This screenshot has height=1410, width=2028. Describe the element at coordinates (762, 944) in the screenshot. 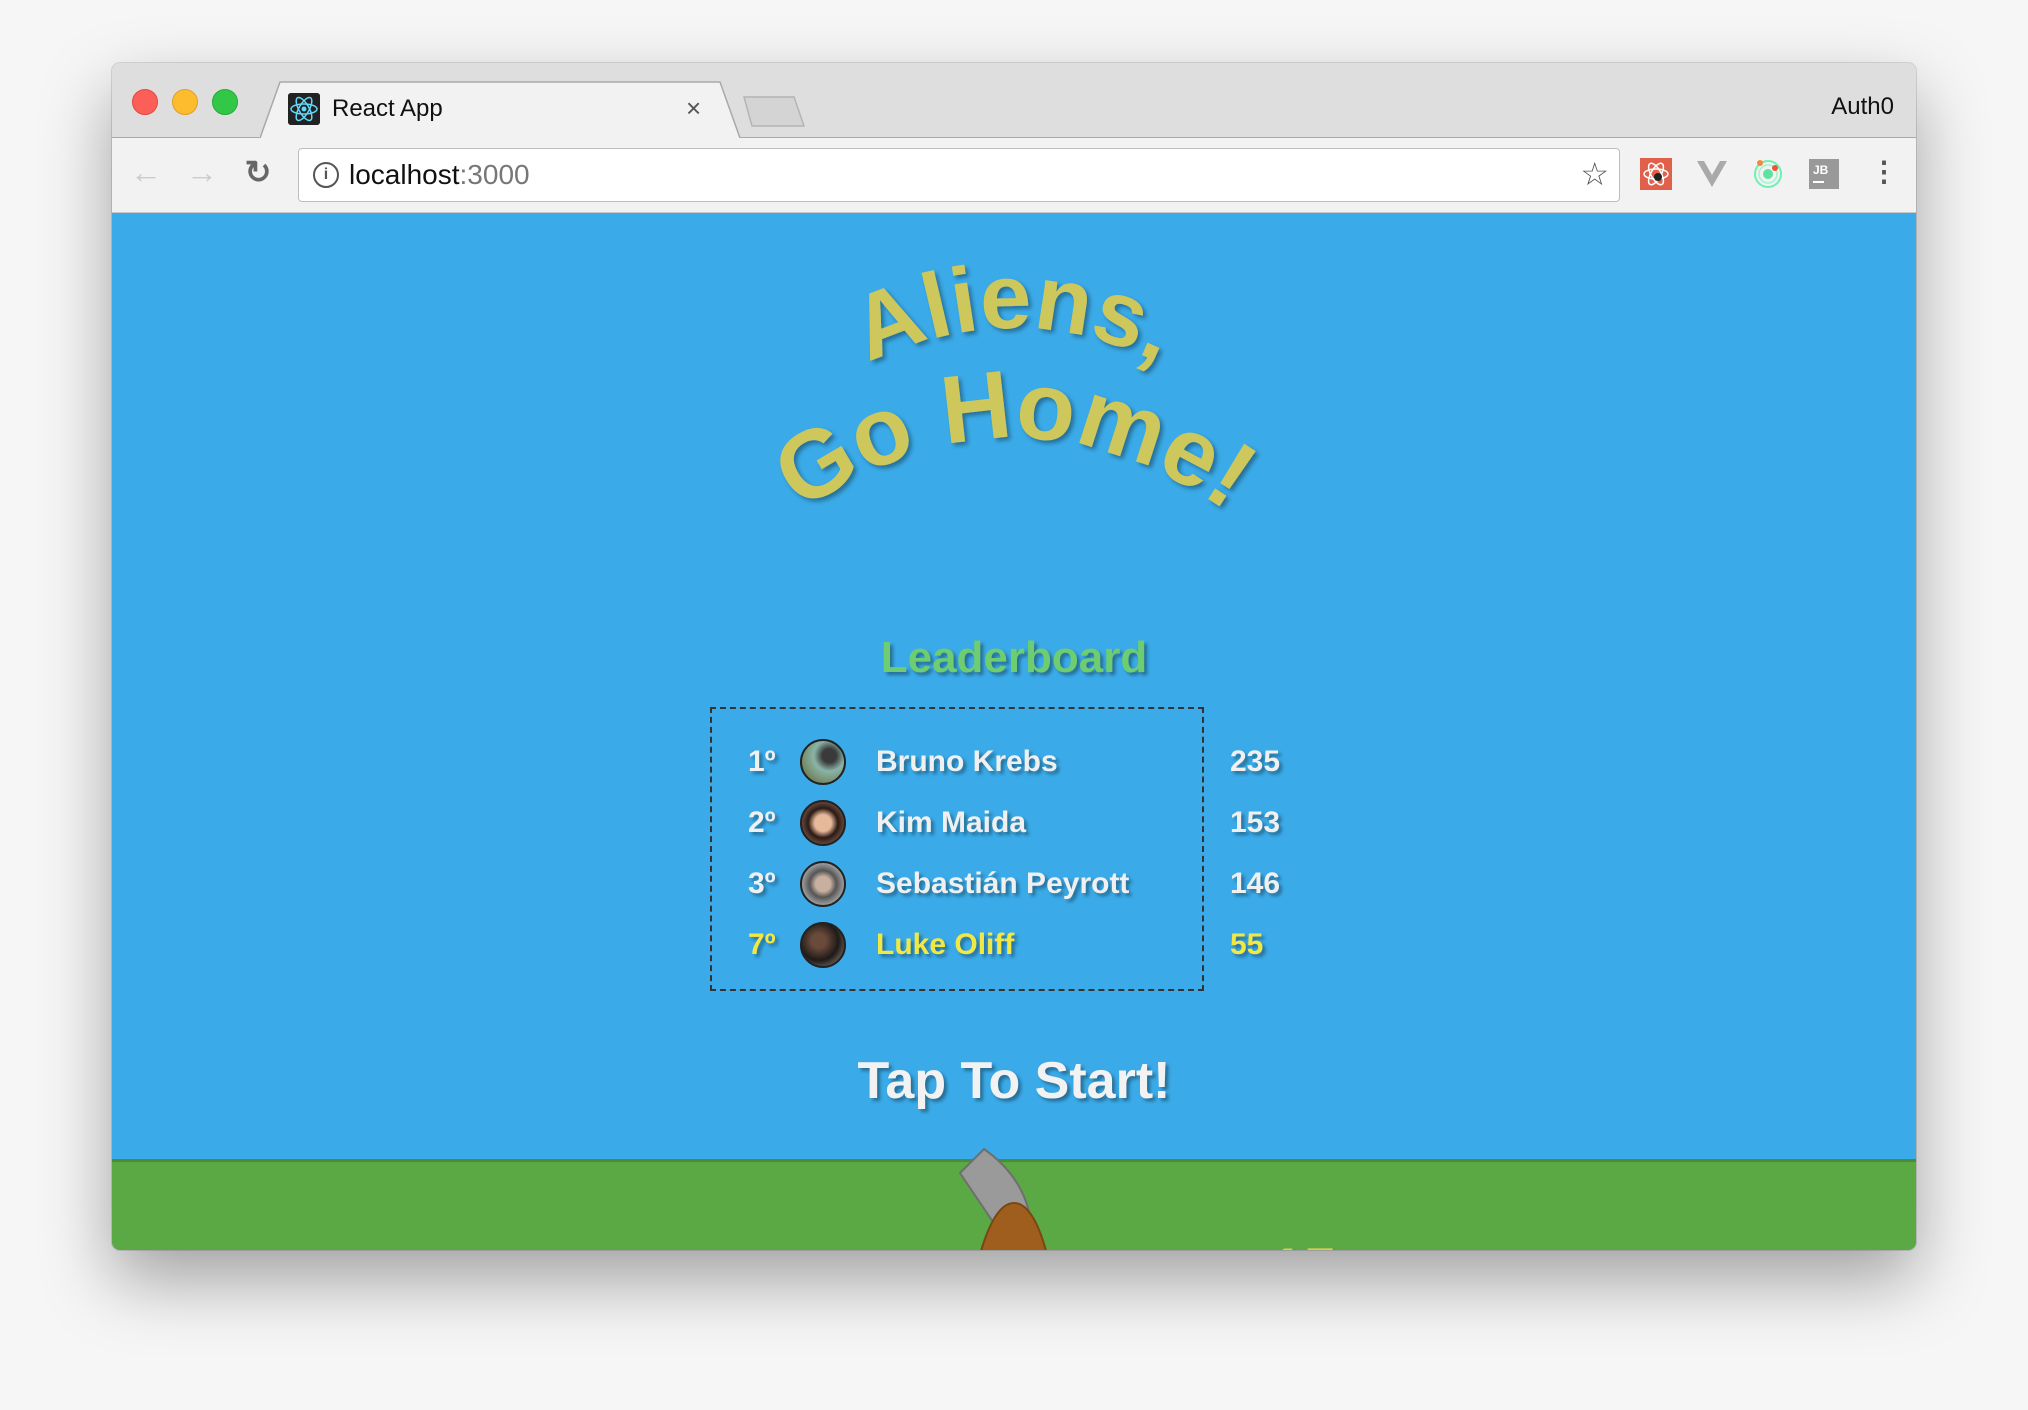

I see `rank: 7º` at that location.